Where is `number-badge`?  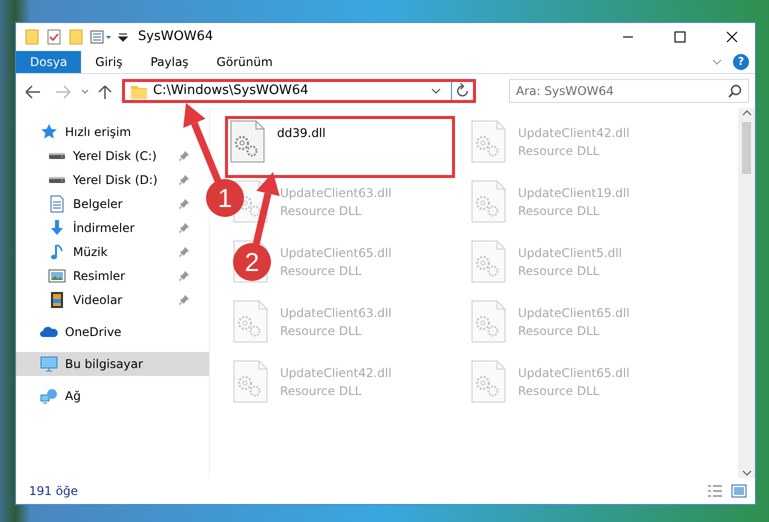 number-badge is located at coordinates (225, 198).